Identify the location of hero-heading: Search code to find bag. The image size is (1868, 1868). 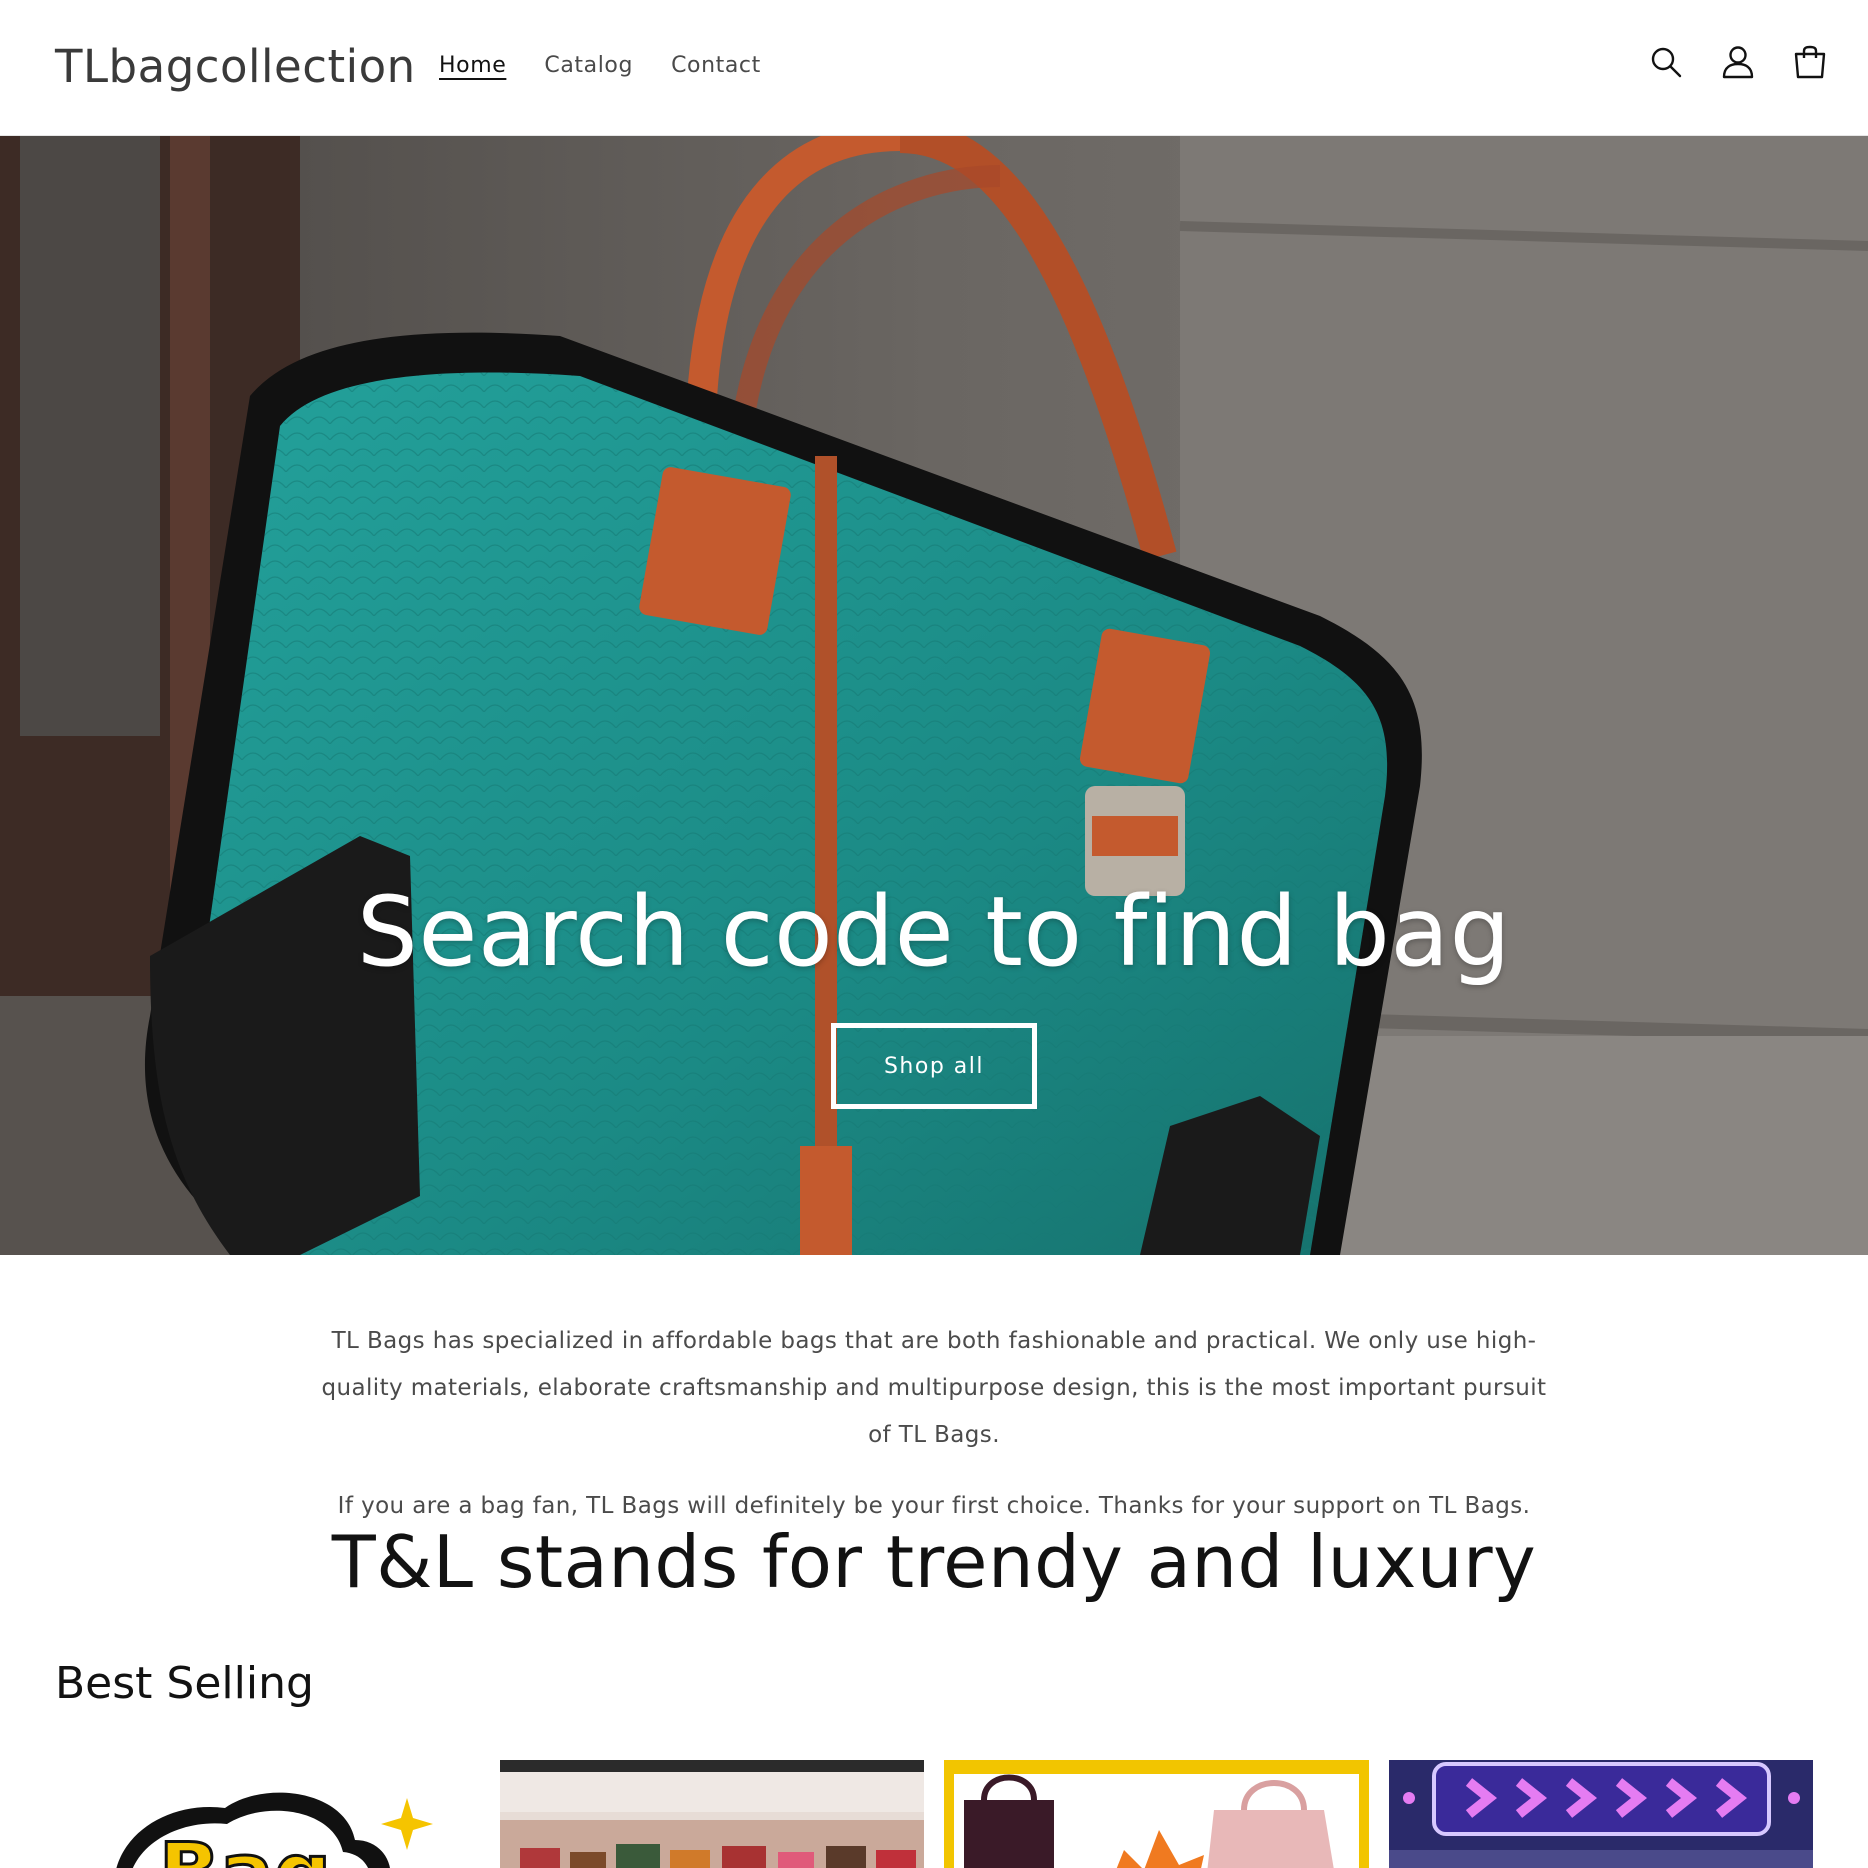
(934, 932).